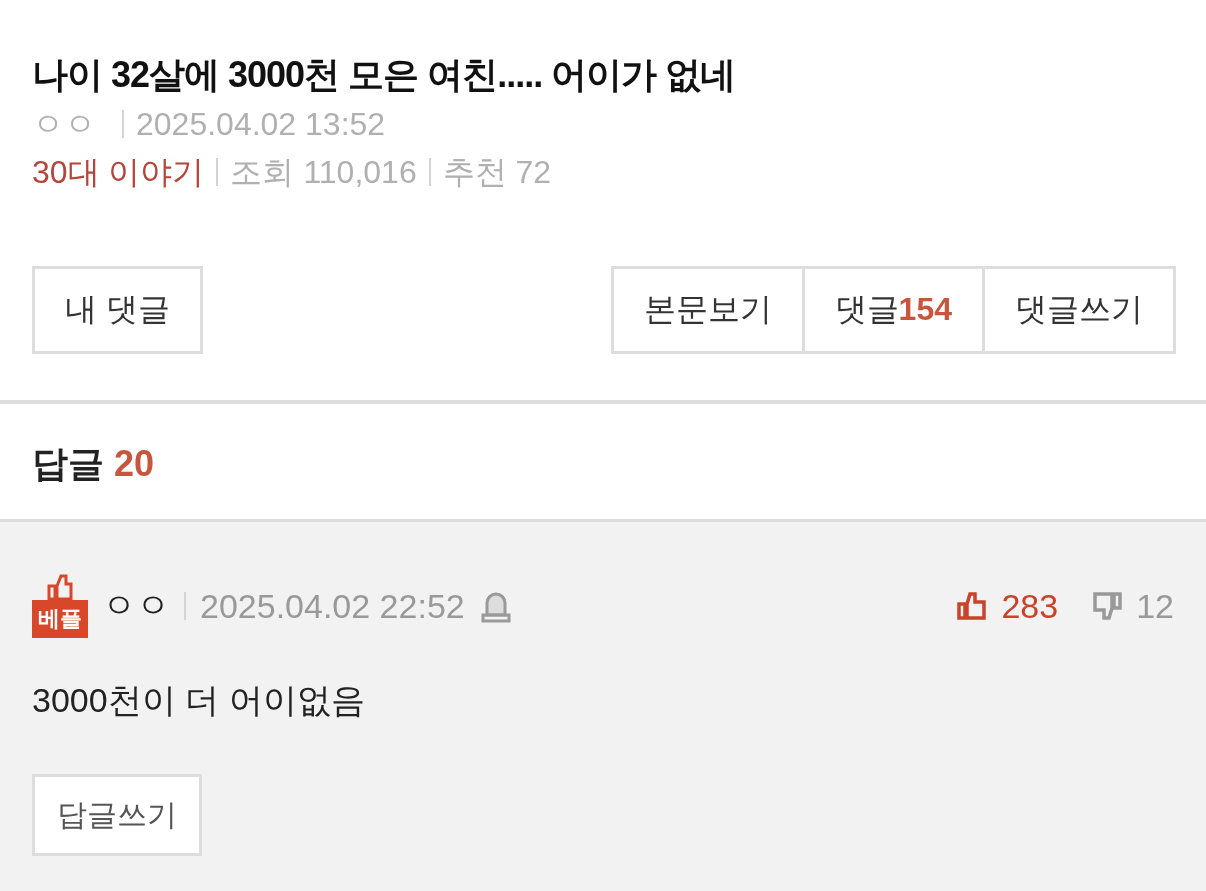 The image size is (1206, 891). What do you see at coordinates (497, 172) in the screenshot?
I see `recommend-count: 추천 72` at bounding box center [497, 172].